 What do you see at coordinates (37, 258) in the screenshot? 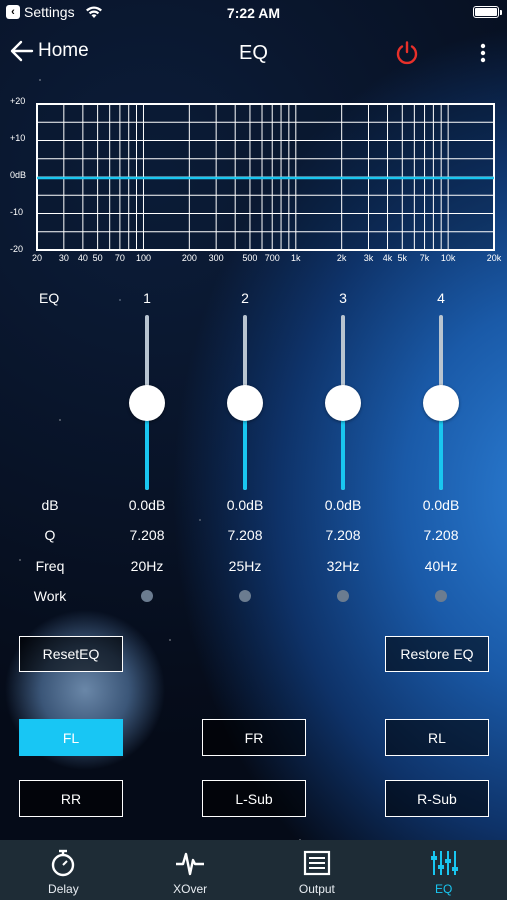
I see `graph-x-label: 20` at bounding box center [37, 258].